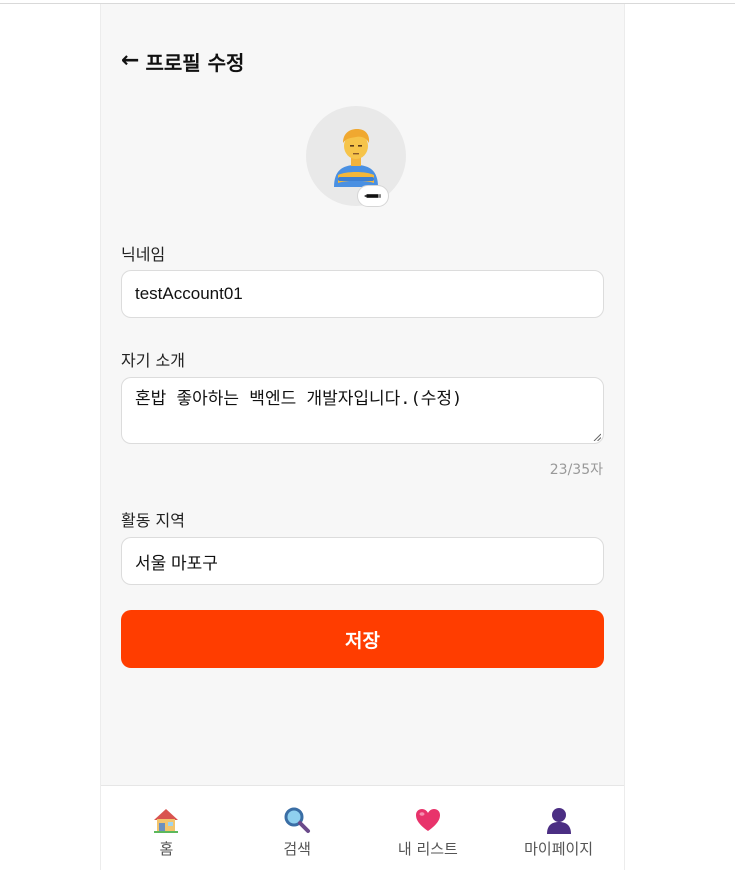 The height and width of the screenshot is (870, 735). I want to click on region-input, so click(362, 561).